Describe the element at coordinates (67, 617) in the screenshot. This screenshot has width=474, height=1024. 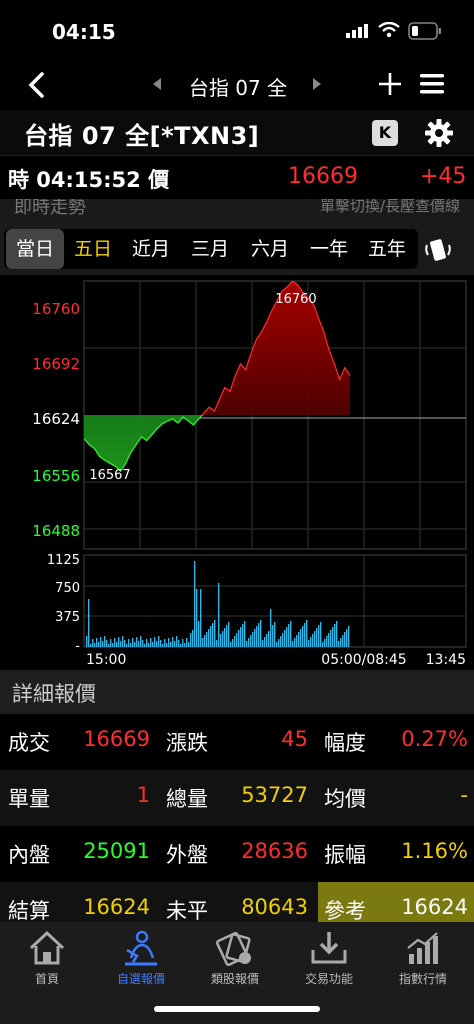
I see `volume-tick-375: 375` at that location.